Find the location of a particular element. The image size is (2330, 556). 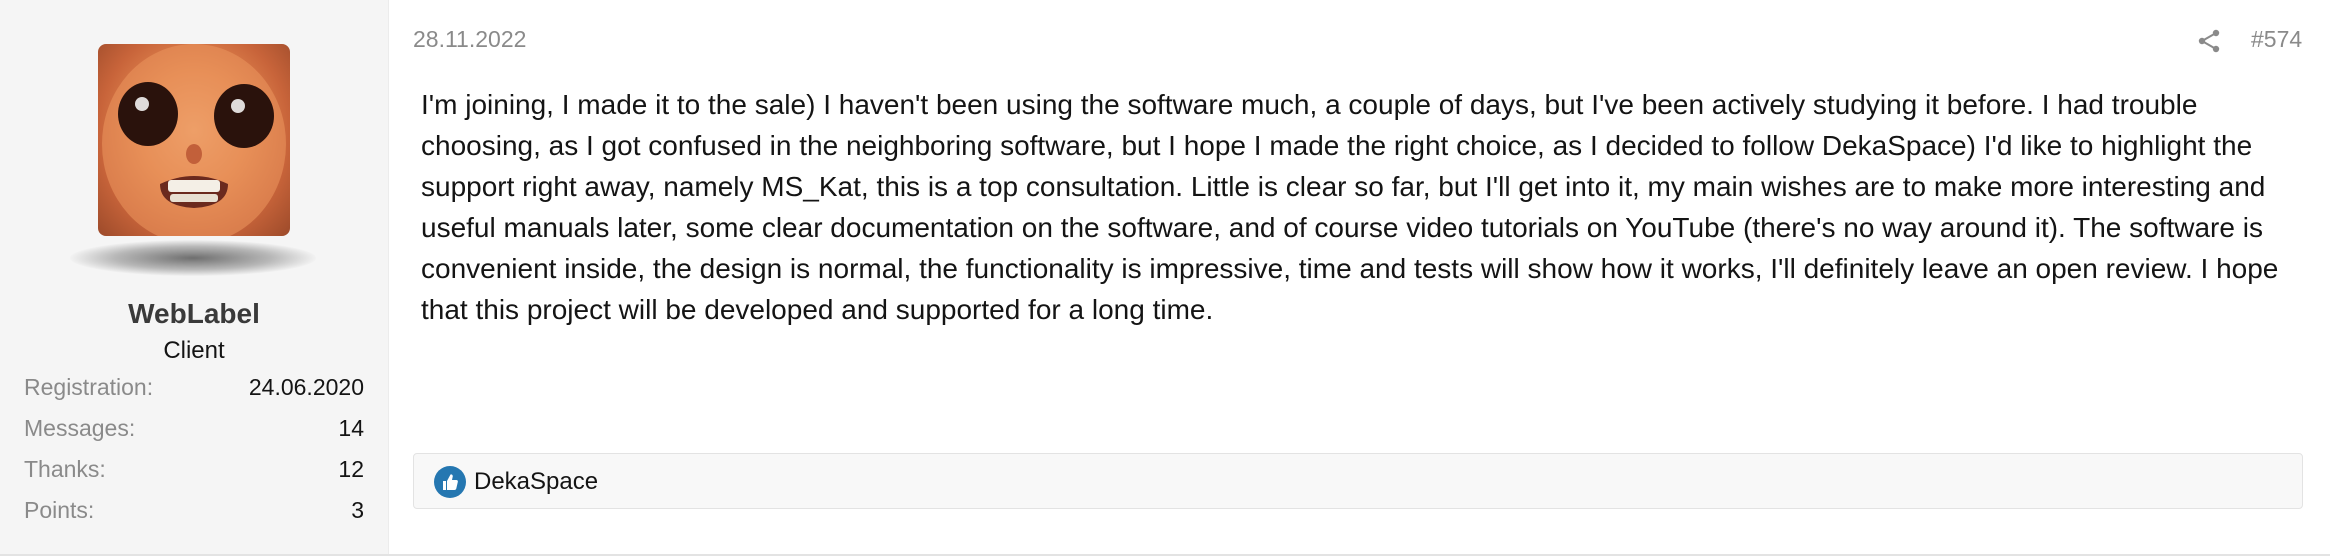

stat-messages: Messages: 14 is located at coordinates (194, 433).